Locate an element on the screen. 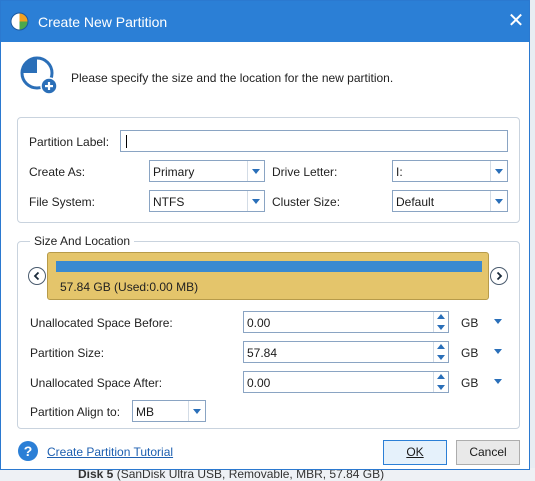 The width and height of the screenshot is (535, 481). window-title: Create New Partition is located at coordinates (103, 22).